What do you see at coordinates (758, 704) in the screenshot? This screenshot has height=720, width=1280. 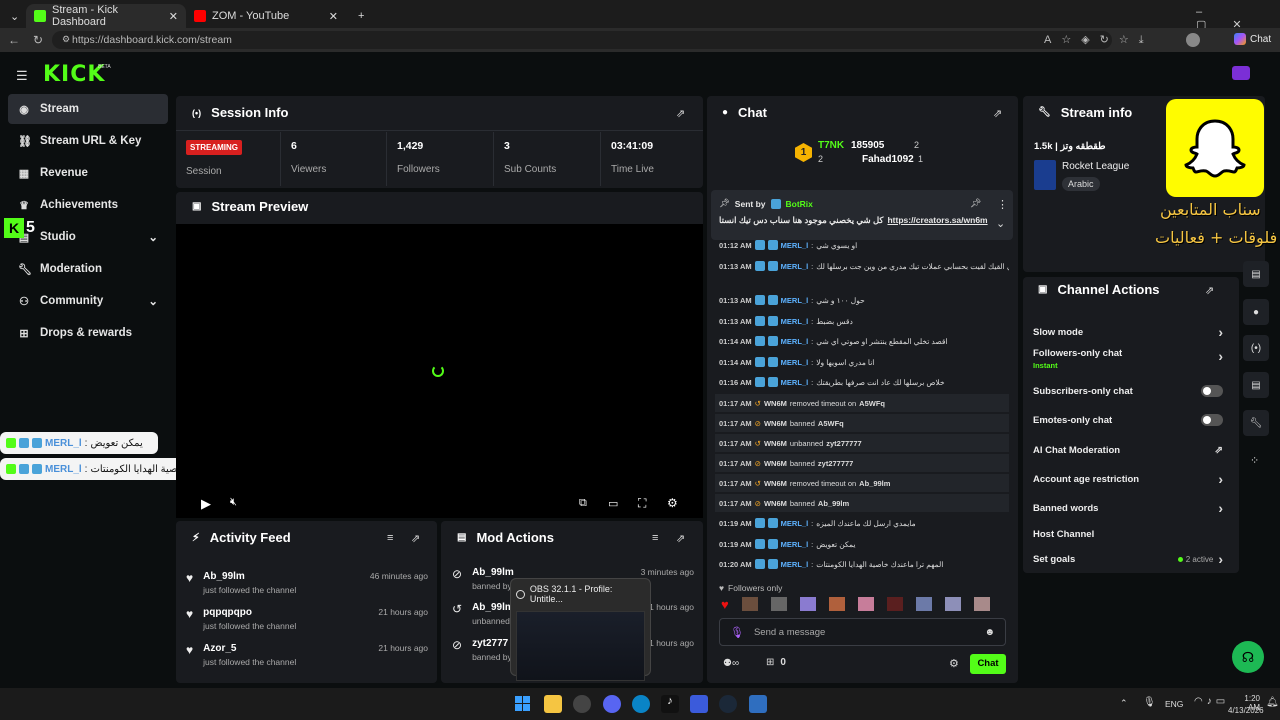 I see `vpn-icon` at bounding box center [758, 704].